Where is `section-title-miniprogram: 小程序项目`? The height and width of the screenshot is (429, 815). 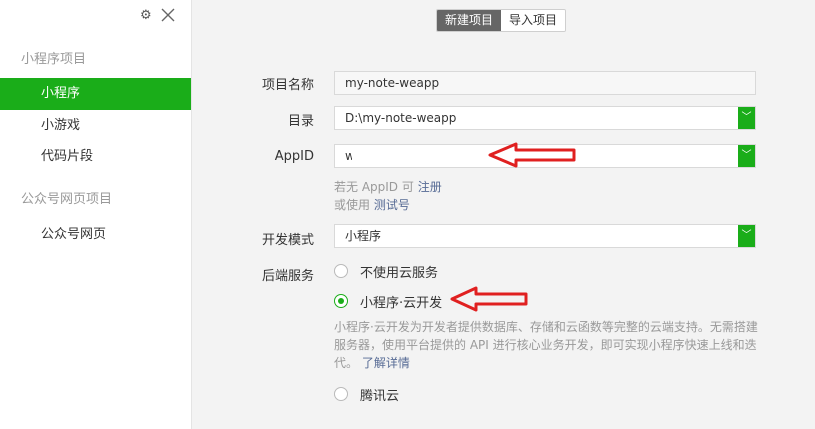 section-title-miniprogram: 小程序项目 is located at coordinates (54, 59).